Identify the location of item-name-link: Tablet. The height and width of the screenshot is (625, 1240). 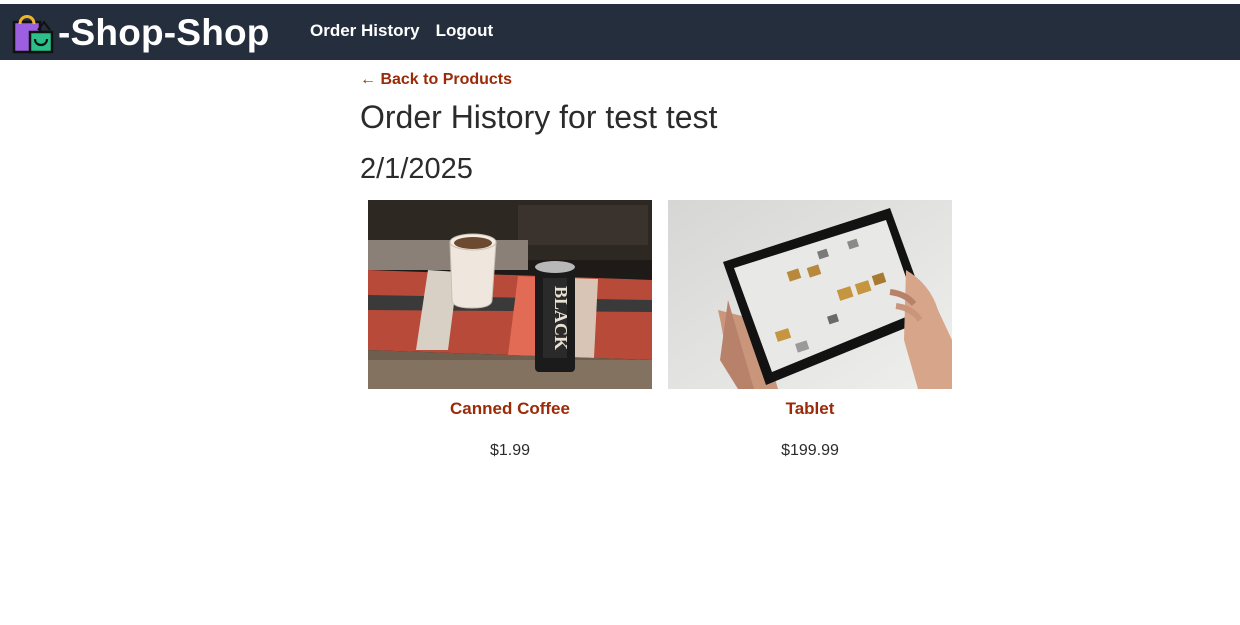
(810, 409).